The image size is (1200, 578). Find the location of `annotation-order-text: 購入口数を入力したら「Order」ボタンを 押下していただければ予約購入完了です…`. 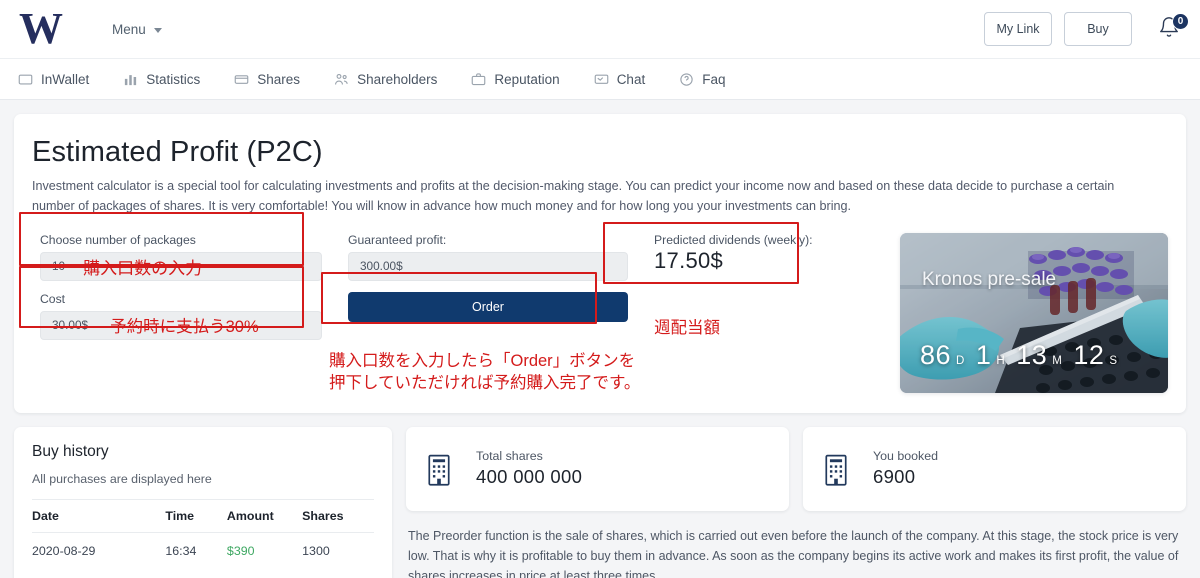

annotation-order-text: 購入口数を入力したら「Order」ボタンを 押下していただければ予約購入完了です… is located at coordinates (485, 372).